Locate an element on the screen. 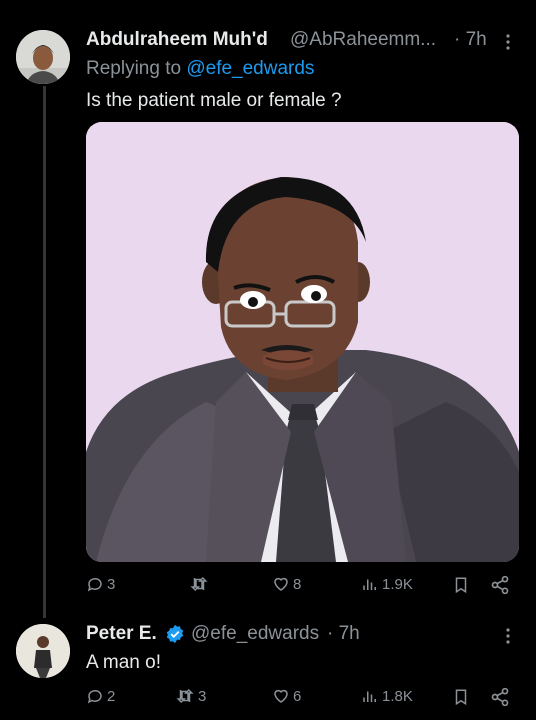  reply-button: 2 is located at coordinates (100, 696).